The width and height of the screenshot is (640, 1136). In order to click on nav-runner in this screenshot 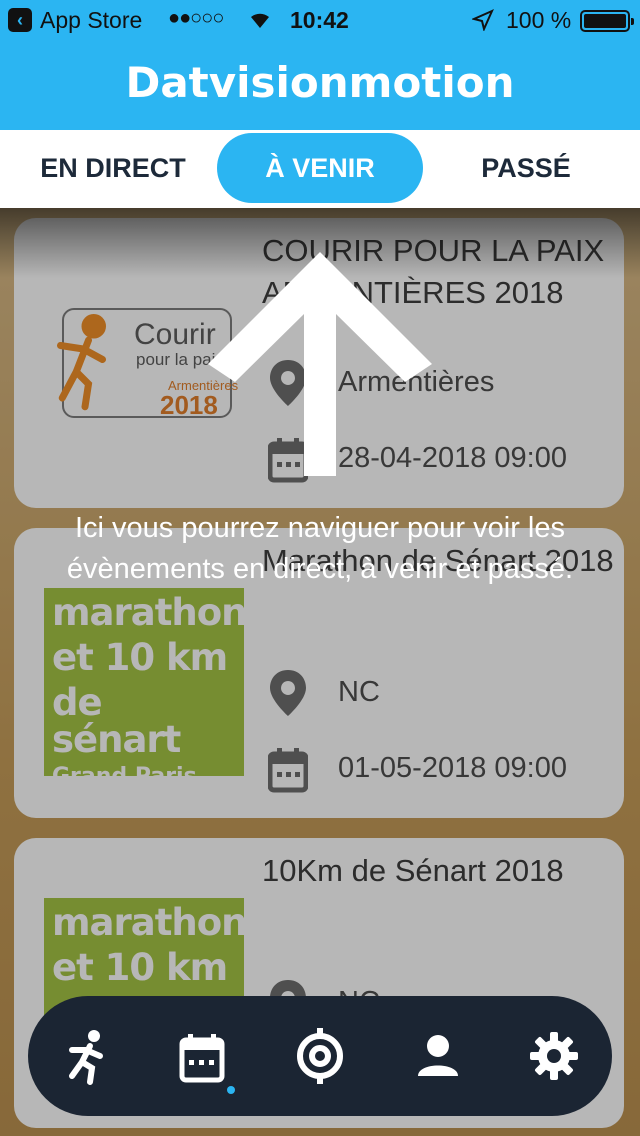, I will do `click(88, 1056)`.